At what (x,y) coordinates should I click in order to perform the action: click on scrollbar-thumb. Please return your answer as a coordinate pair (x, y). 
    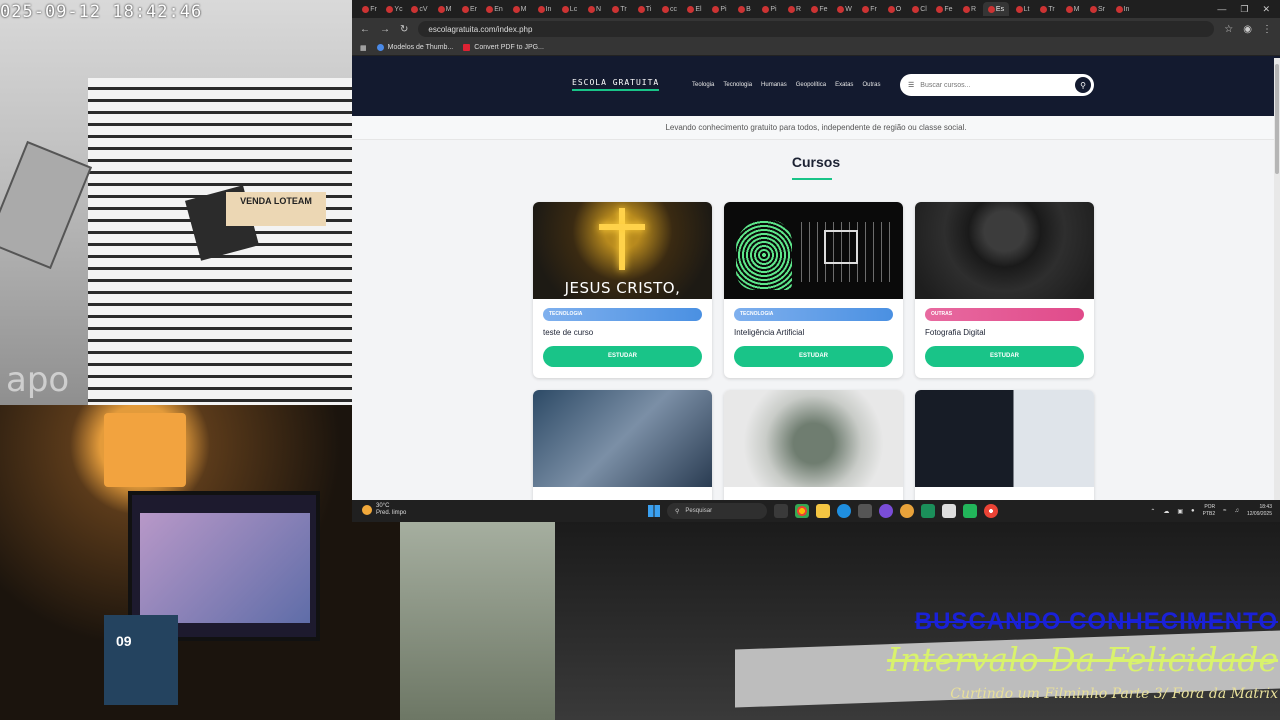
    Looking at the image, I should click on (1277, 119).